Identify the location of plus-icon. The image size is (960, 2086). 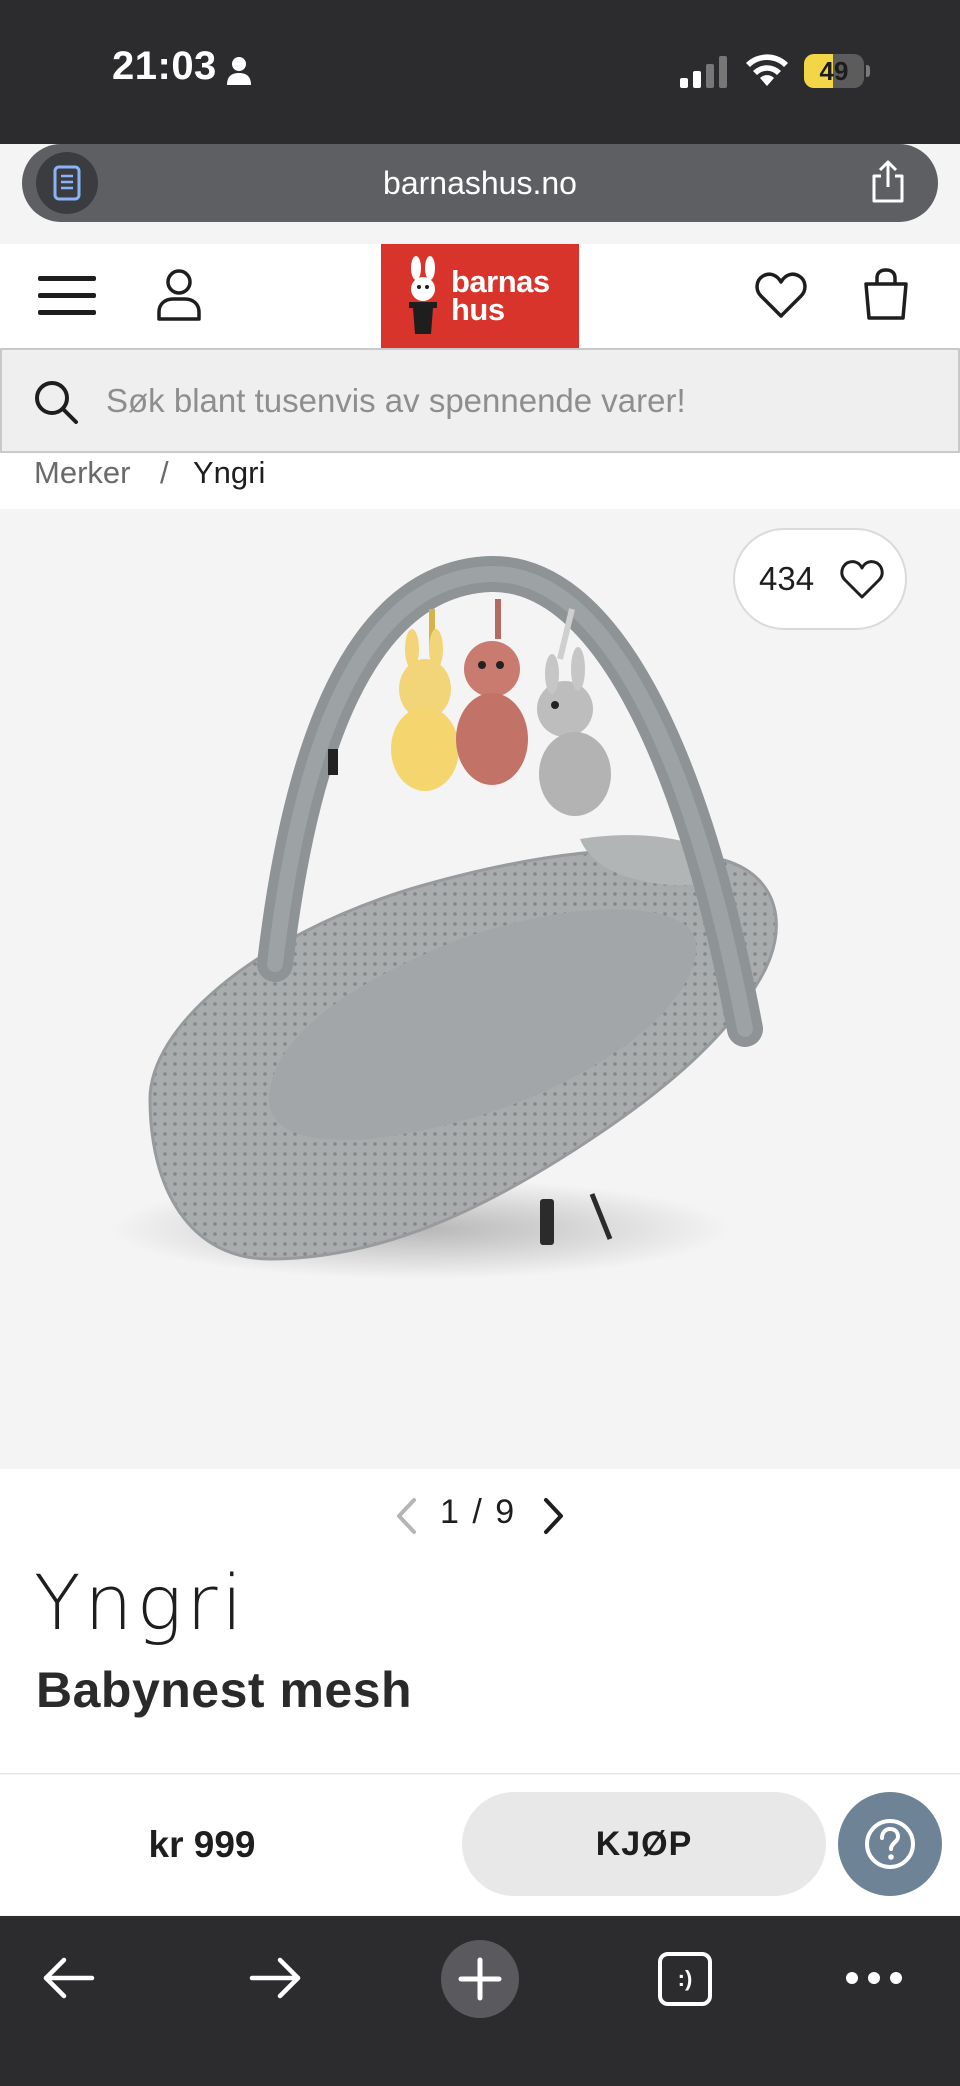
(480, 1979).